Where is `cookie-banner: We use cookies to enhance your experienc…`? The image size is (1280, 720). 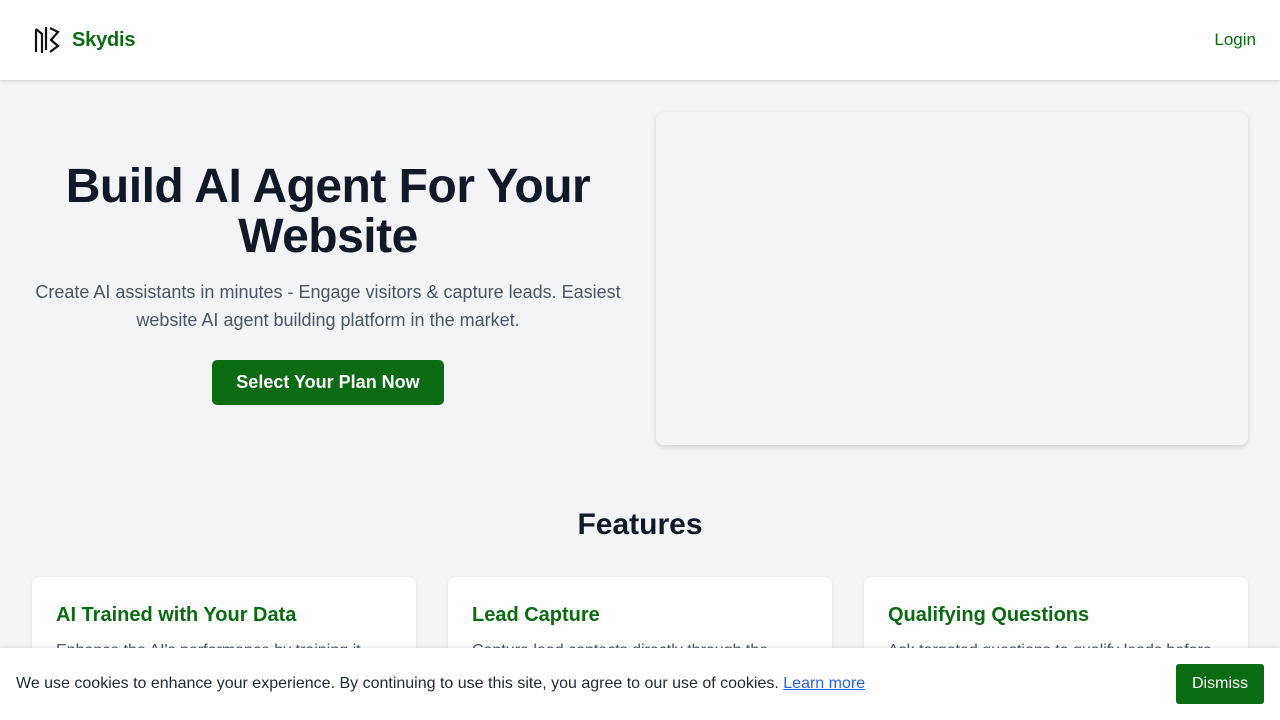
cookie-banner: We use cookies to enhance your experienc… is located at coordinates (640, 684).